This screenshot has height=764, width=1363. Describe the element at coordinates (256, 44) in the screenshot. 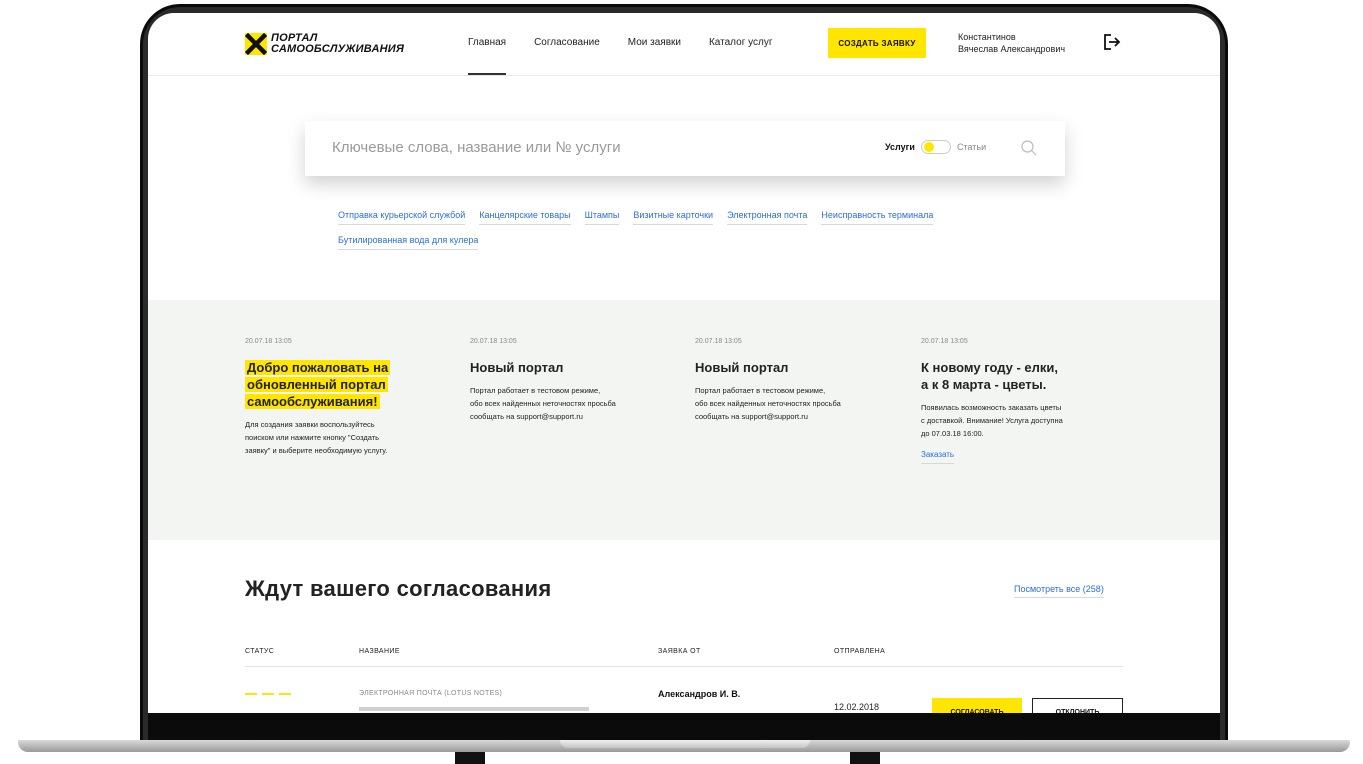

I see `logo-icon` at that location.